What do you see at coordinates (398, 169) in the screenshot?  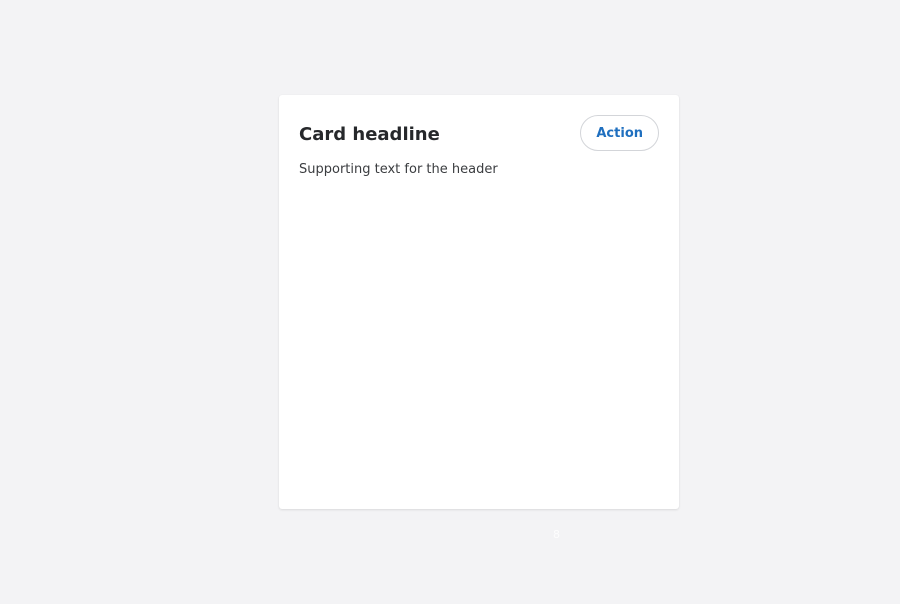 I see `supporting-text: Supporting text for the header` at bounding box center [398, 169].